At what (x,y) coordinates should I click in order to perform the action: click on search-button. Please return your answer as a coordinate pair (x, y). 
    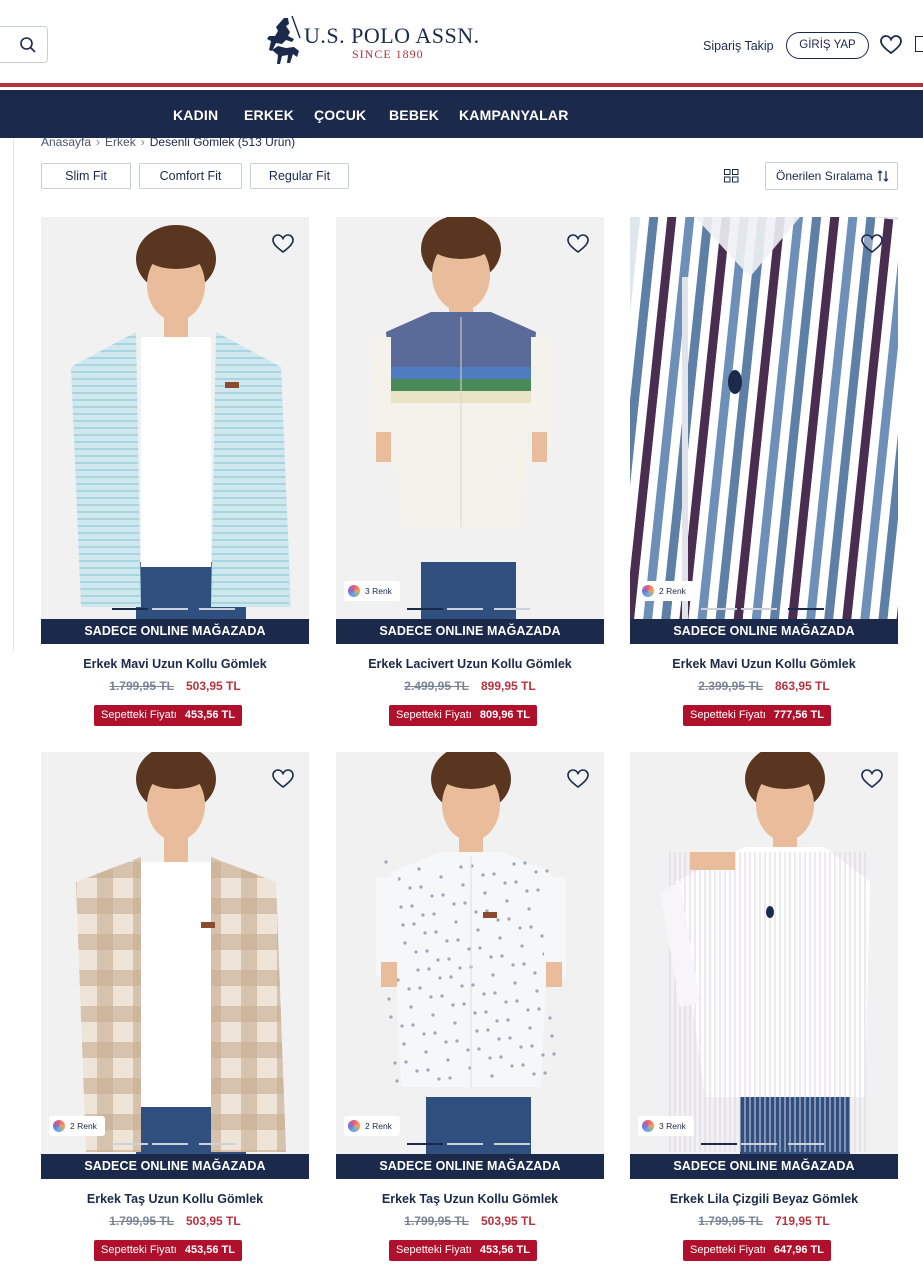
    Looking at the image, I should click on (24, 44).